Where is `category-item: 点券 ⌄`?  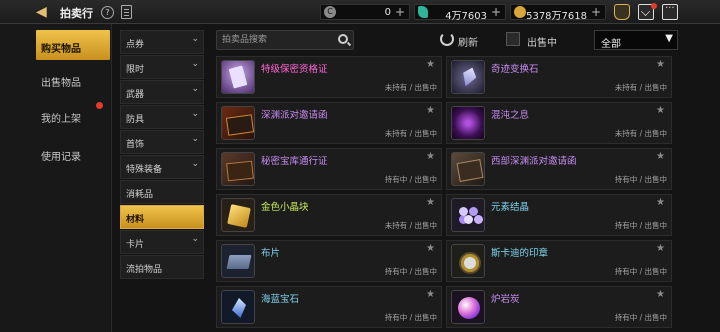
category-item: 点券 ⌄ is located at coordinates (162, 42).